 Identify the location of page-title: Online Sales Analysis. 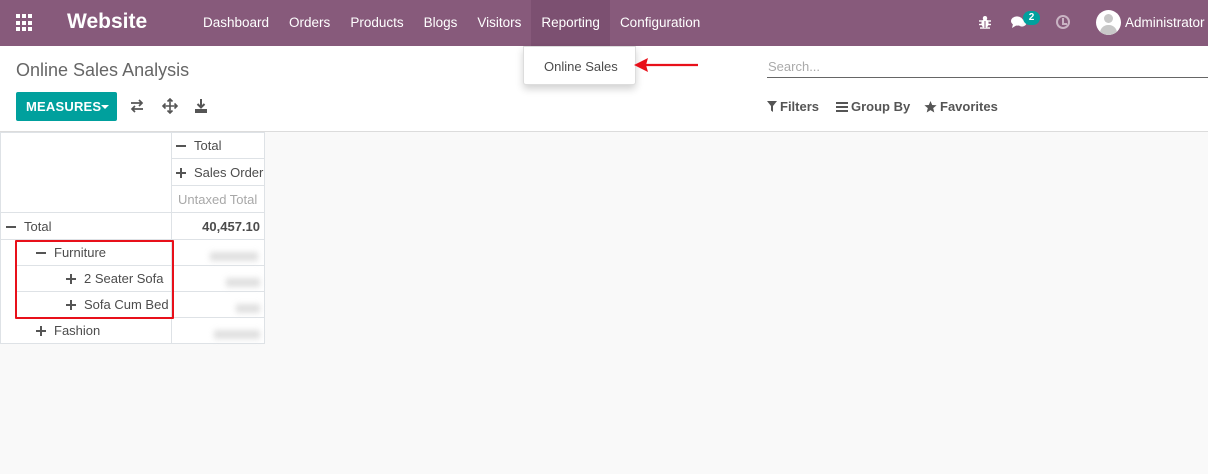
(103, 70).